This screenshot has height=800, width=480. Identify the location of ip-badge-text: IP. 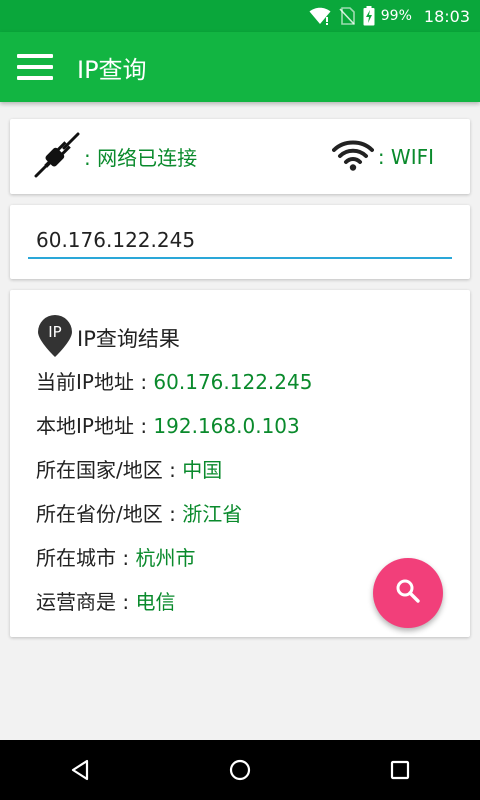
(54, 332).